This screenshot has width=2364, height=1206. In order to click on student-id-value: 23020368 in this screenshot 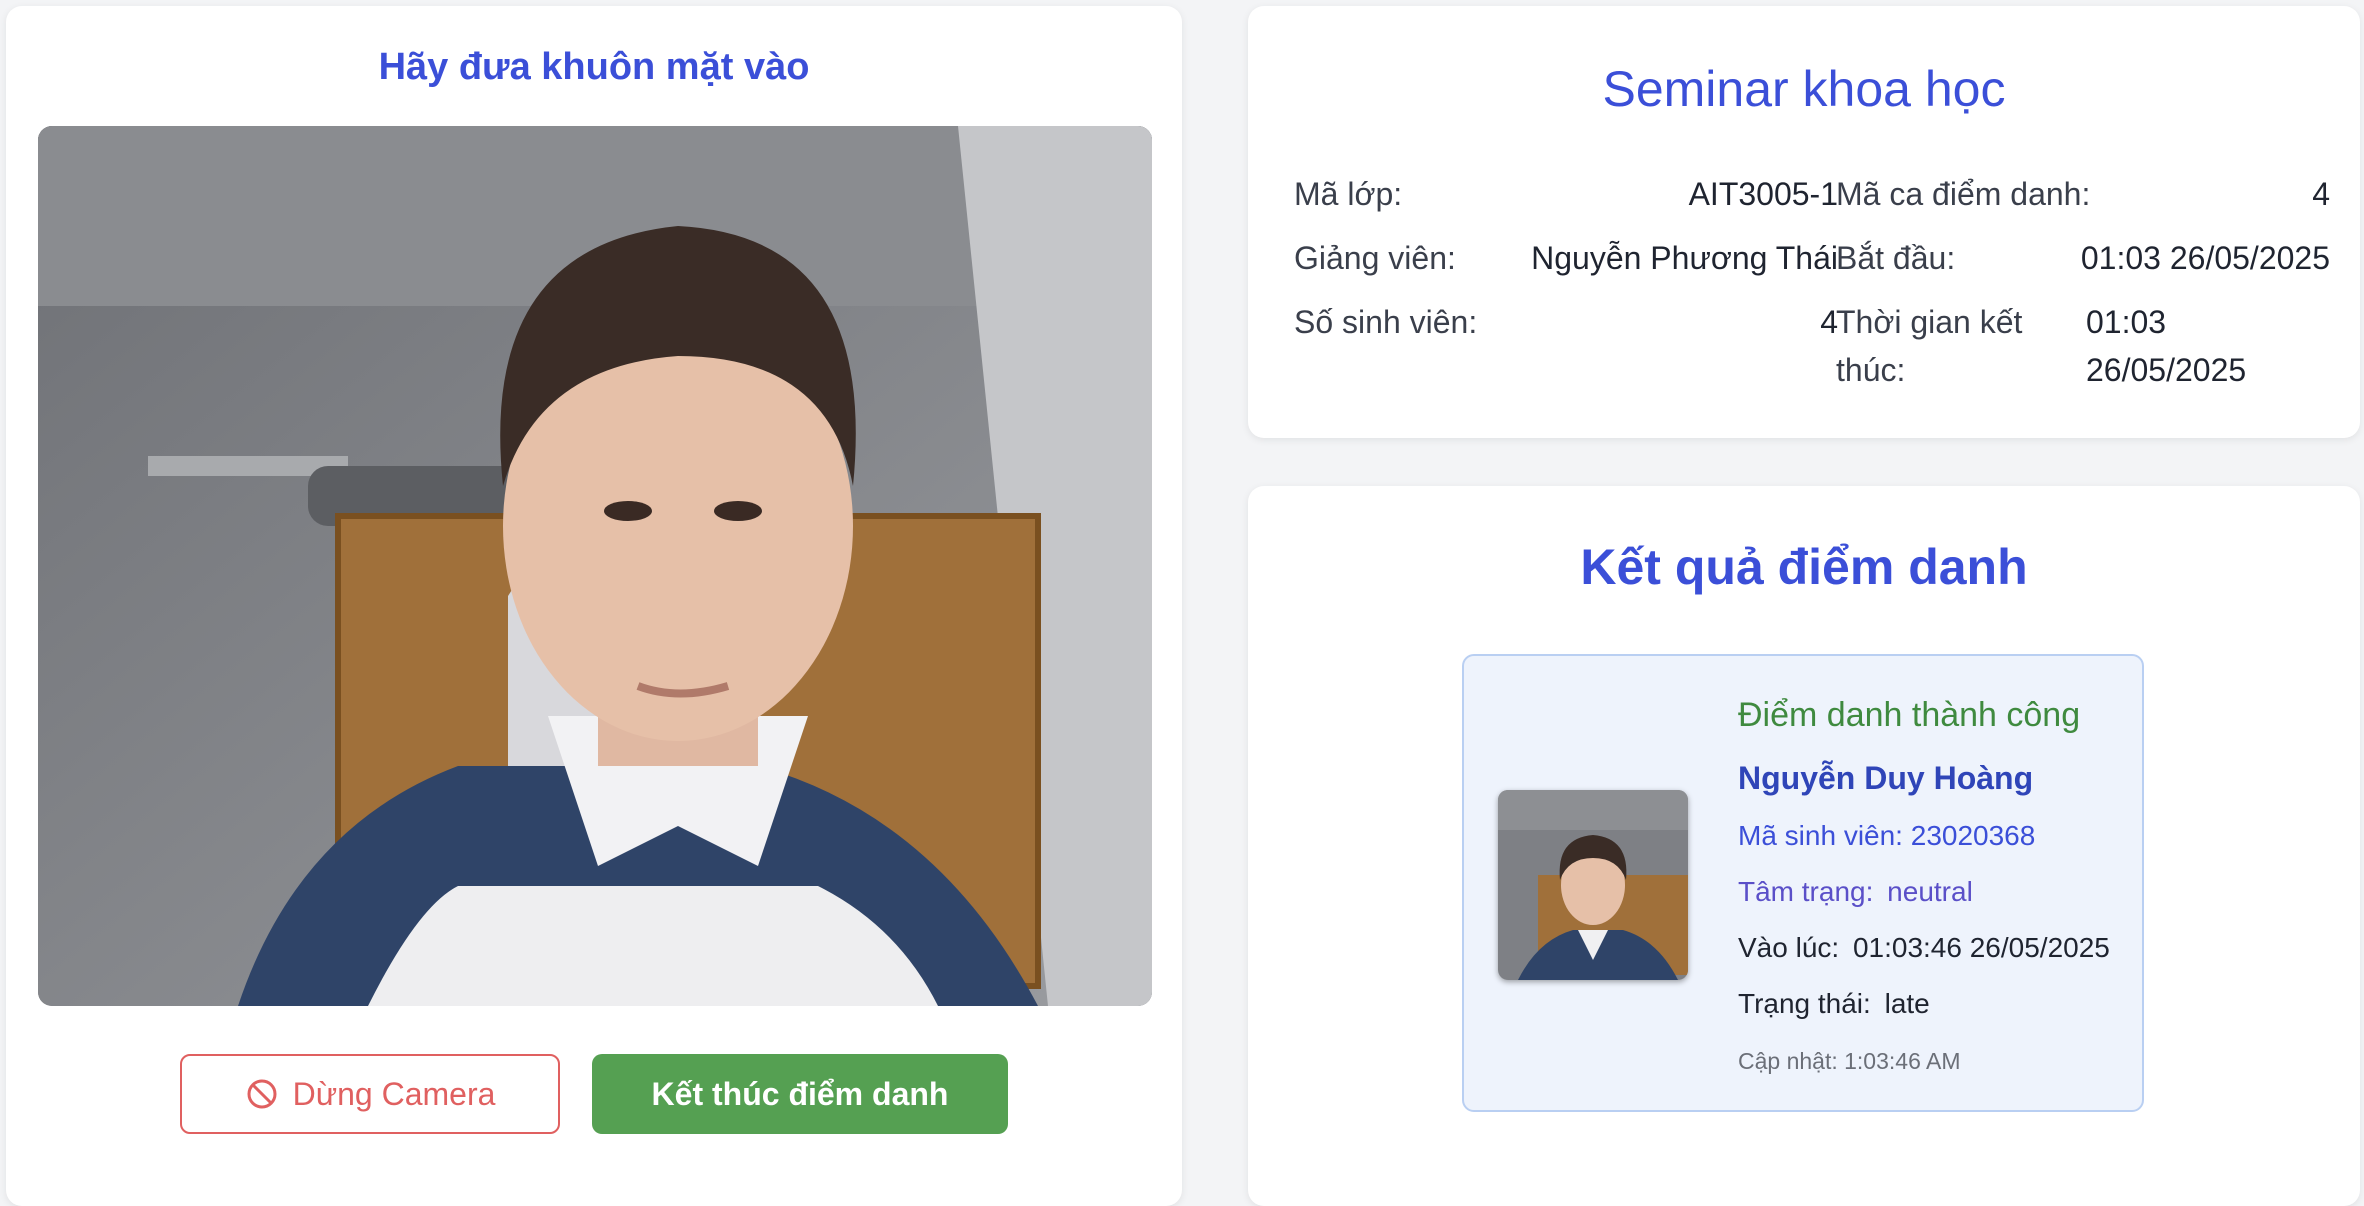, I will do `click(1973, 835)`.